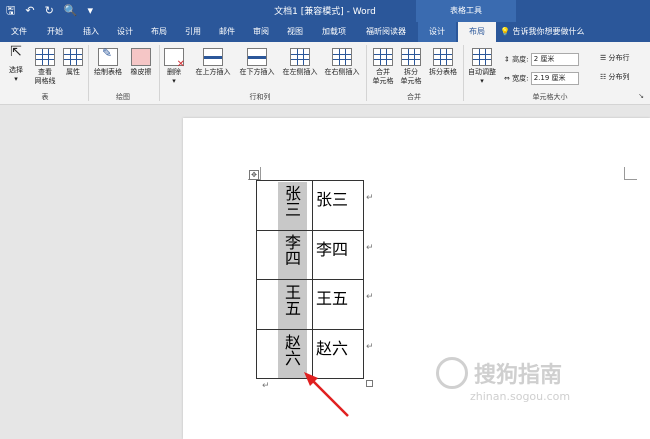  What do you see at coordinates (91, 32) in the screenshot?
I see `tab-insert: 插入` at bounding box center [91, 32].